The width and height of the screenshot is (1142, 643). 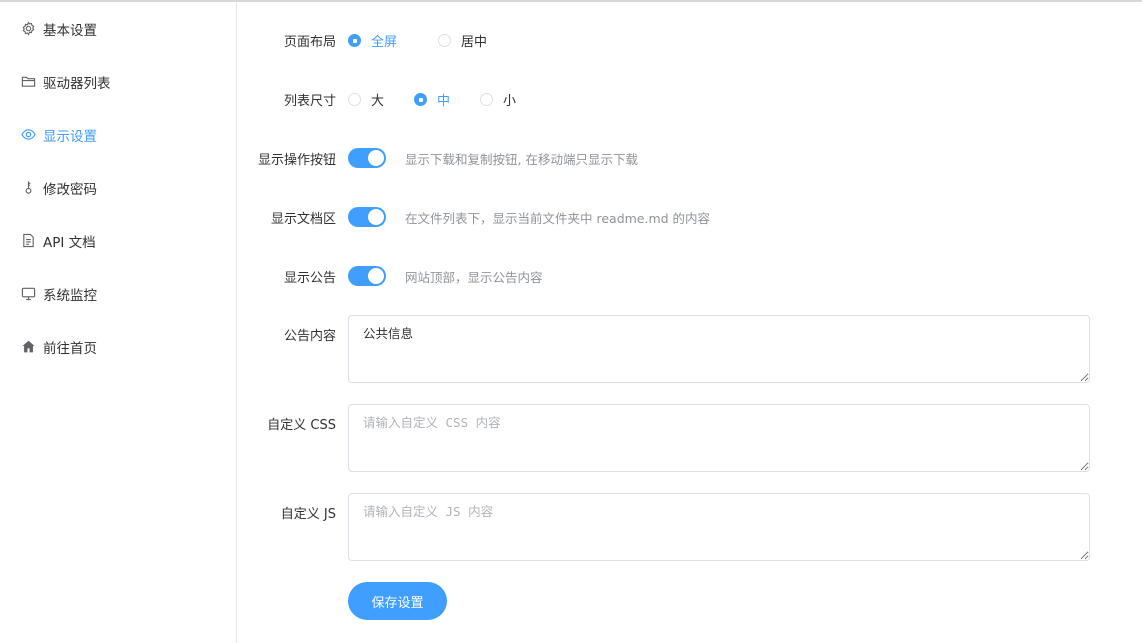 I want to click on sidebar-item-label: 显示设置, so click(x=70, y=136).